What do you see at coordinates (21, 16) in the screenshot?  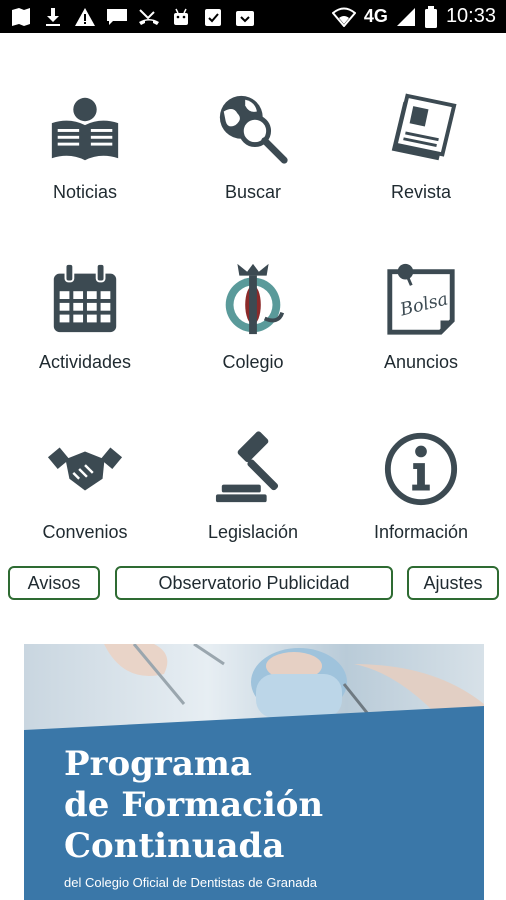 I see `maps-icon` at bounding box center [21, 16].